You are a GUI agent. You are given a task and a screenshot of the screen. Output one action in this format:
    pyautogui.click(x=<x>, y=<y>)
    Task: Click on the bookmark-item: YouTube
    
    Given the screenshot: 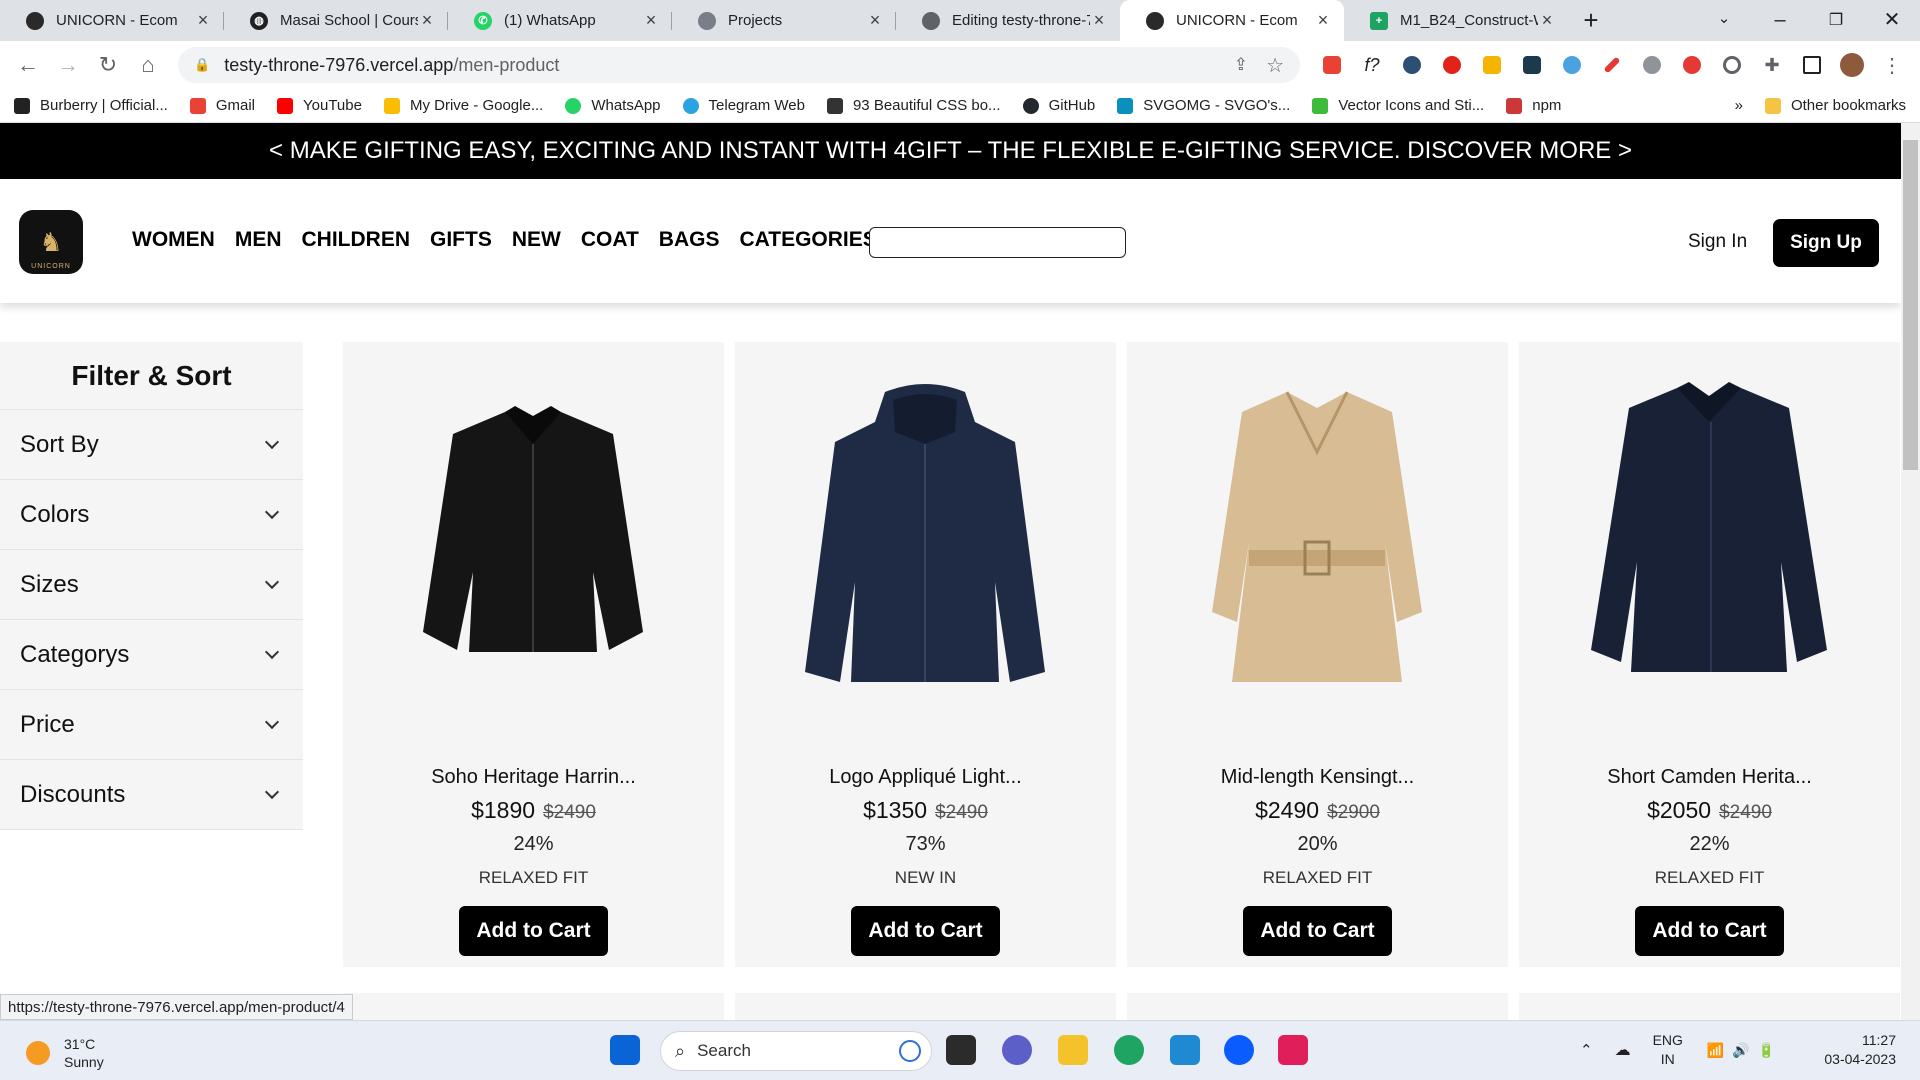 What is the action you would take?
    pyautogui.click(x=319, y=105)
    